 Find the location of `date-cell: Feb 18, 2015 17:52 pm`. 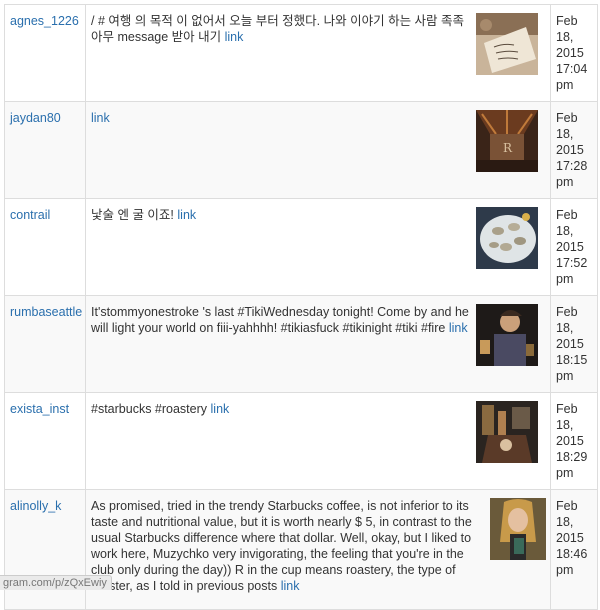

date-cell: Feb 18, 2015 17:52 pm is located at coordinates (574, 247).